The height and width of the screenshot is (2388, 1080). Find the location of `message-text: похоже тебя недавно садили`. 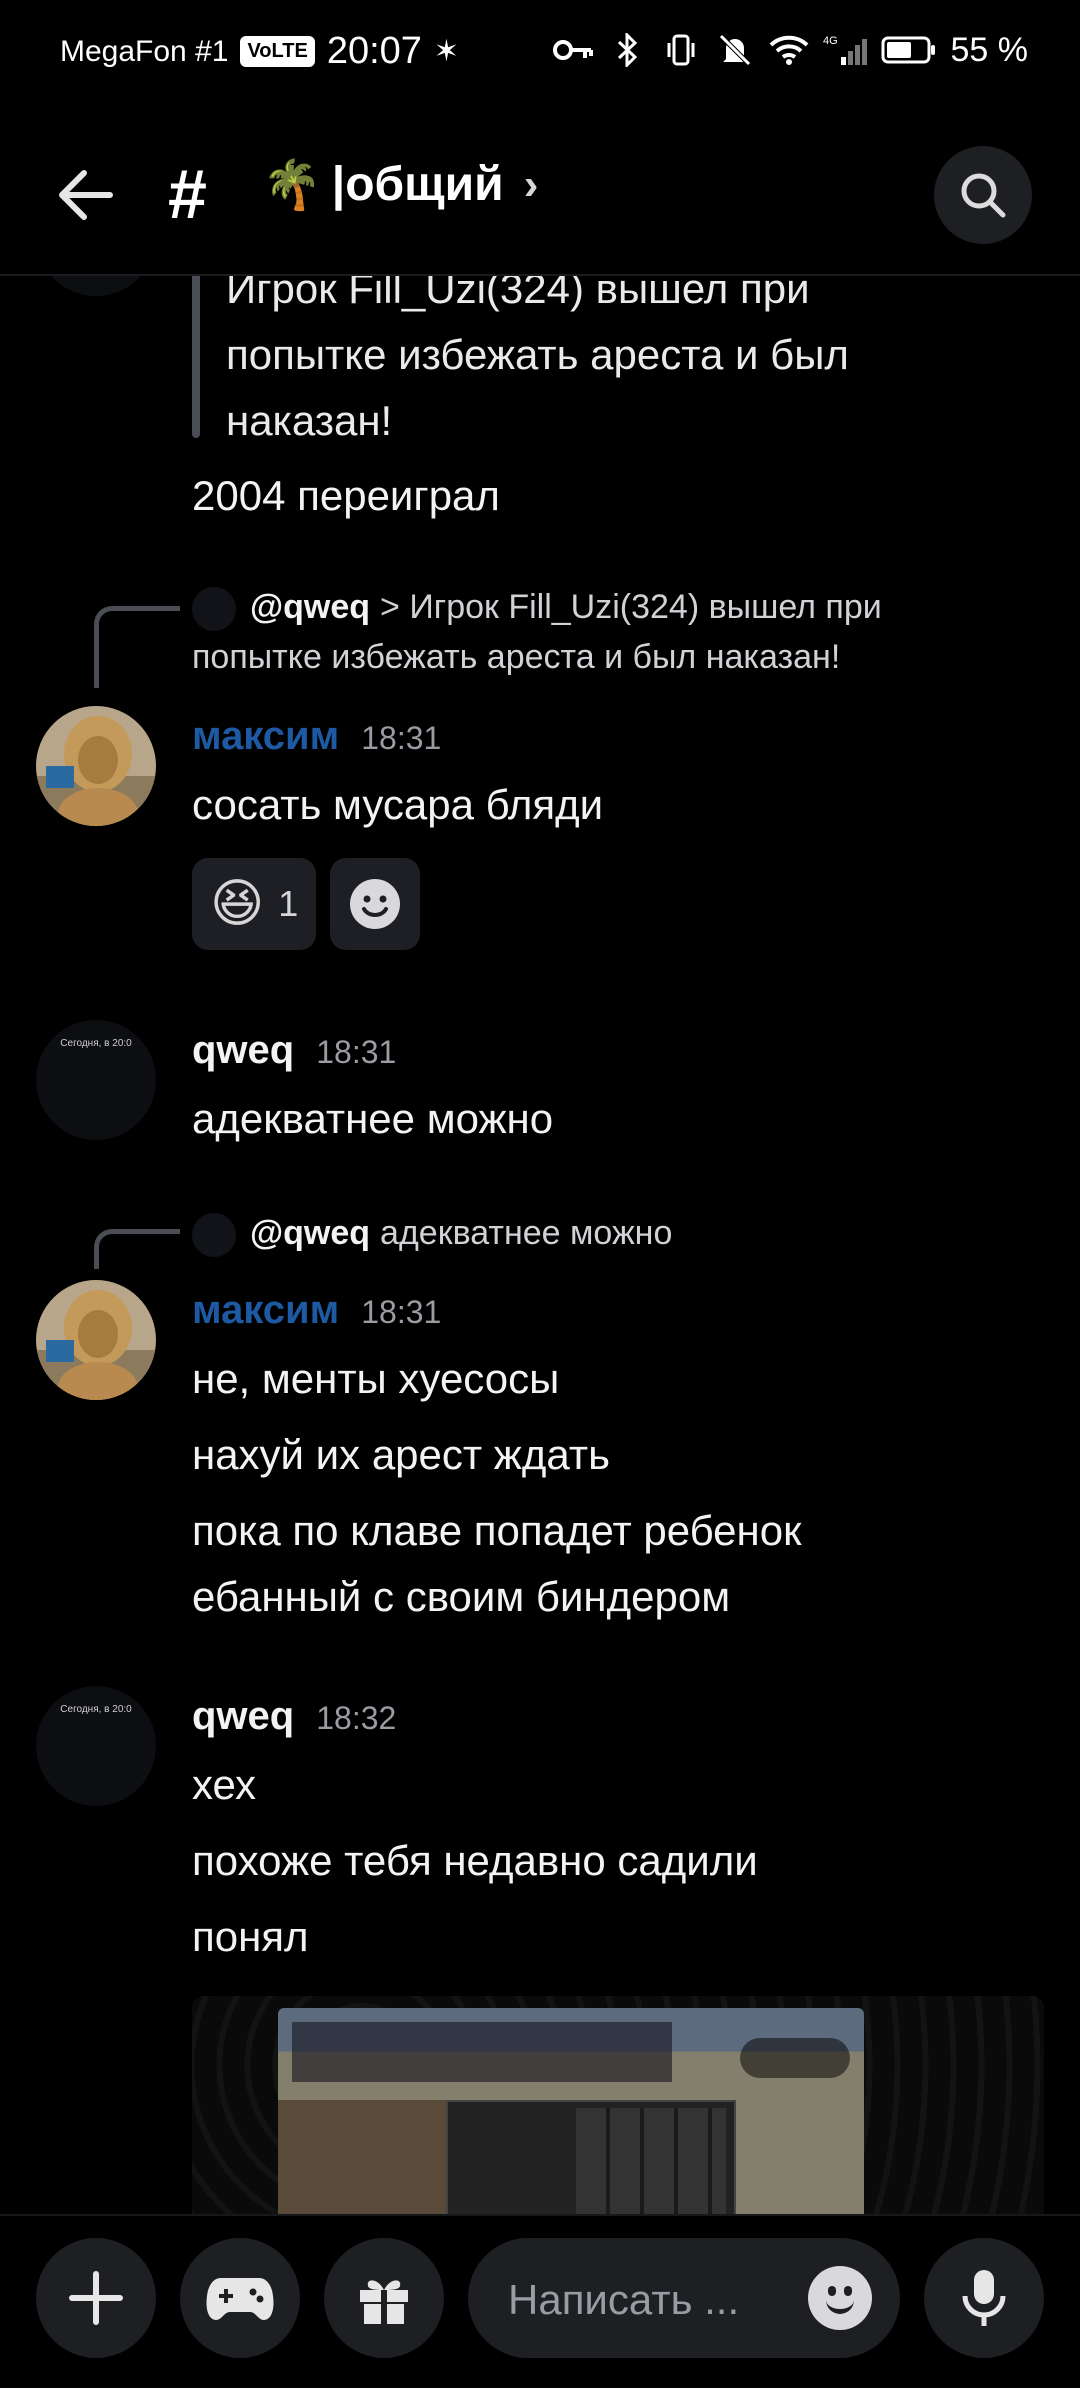

message-text: похоже тебя недавно садили is located at coordinates (475, 1860).